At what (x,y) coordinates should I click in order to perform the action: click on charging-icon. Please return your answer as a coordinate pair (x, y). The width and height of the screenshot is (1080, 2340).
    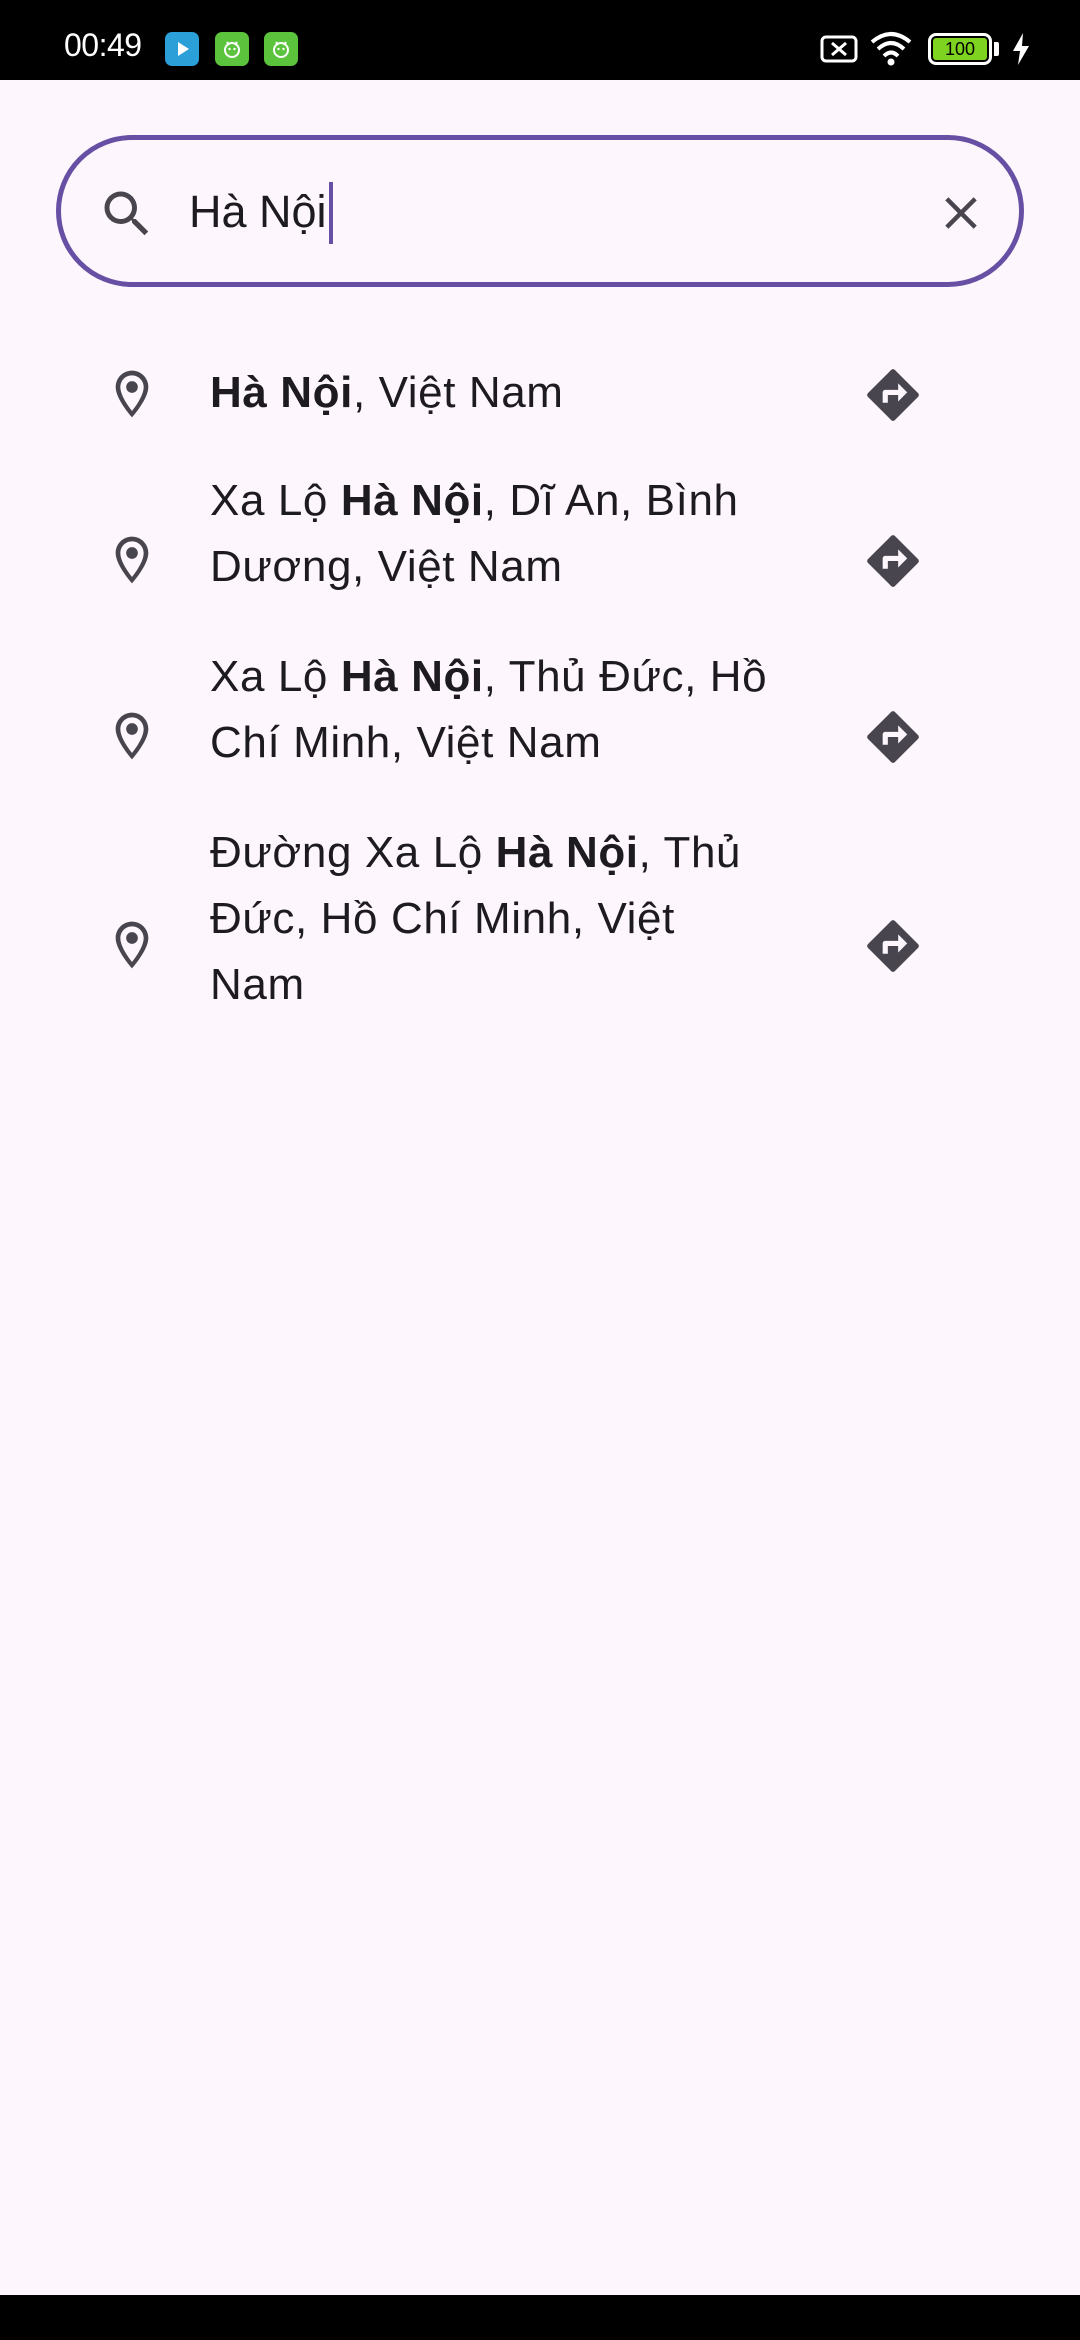
    Looking at the image, I should click on (1021, 49).